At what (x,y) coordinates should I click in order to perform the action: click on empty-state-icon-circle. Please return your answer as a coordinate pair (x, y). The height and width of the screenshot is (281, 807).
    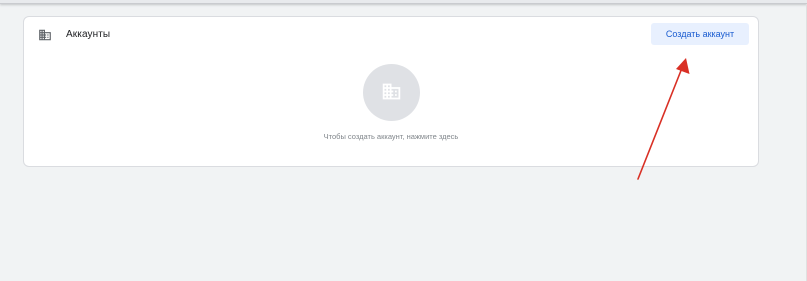
    Looking at the image, I should click on (391, 92).